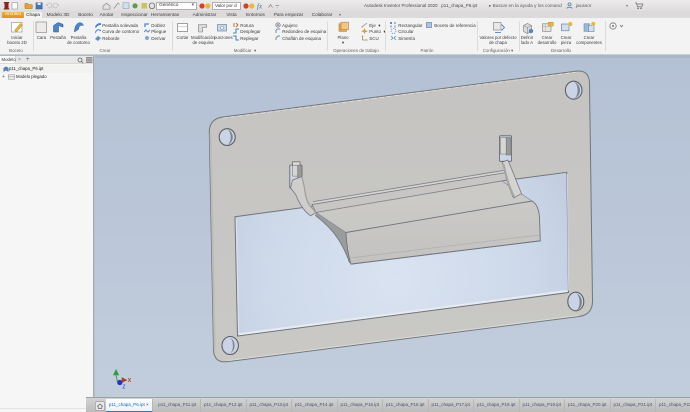 The width and height of the screenshot is (690, 412). I want to click on svg-text: fx, so click(260, 6).